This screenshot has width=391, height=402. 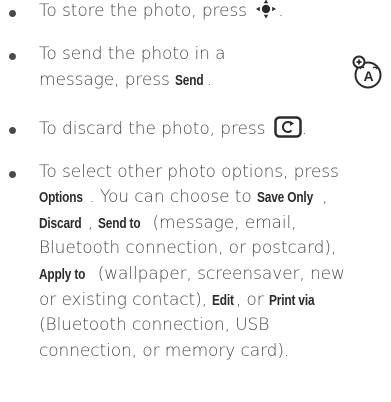 What do you see at coordinates (218, 274) in the screenshot?
I see `options-text: (wallpaper, screensaver, new` at bounding box center [218, 274].